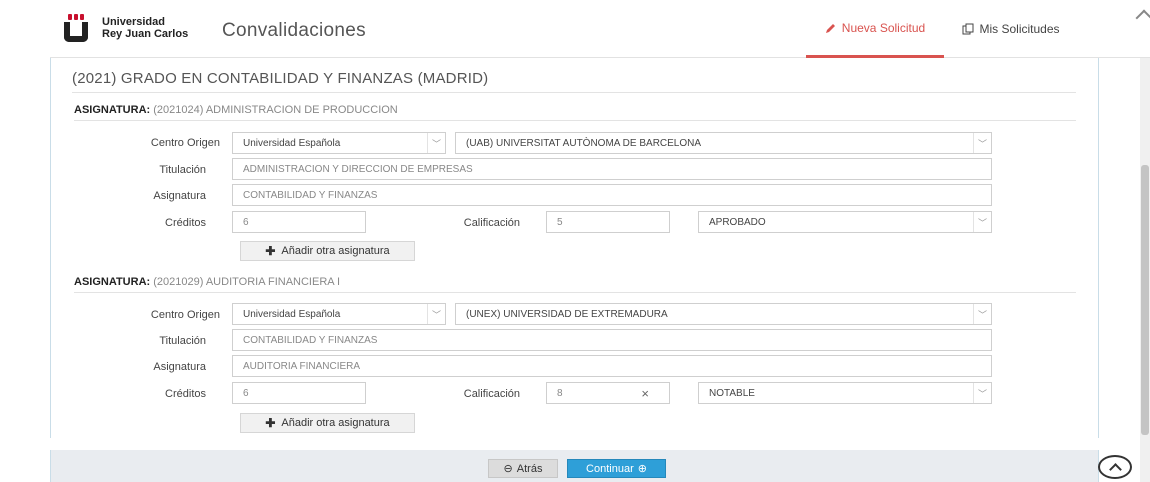  What do you see at coordinates (294, 30) in the screenshot?
I see `app-title: Convalidaciones` at bounding box center [294, 30].